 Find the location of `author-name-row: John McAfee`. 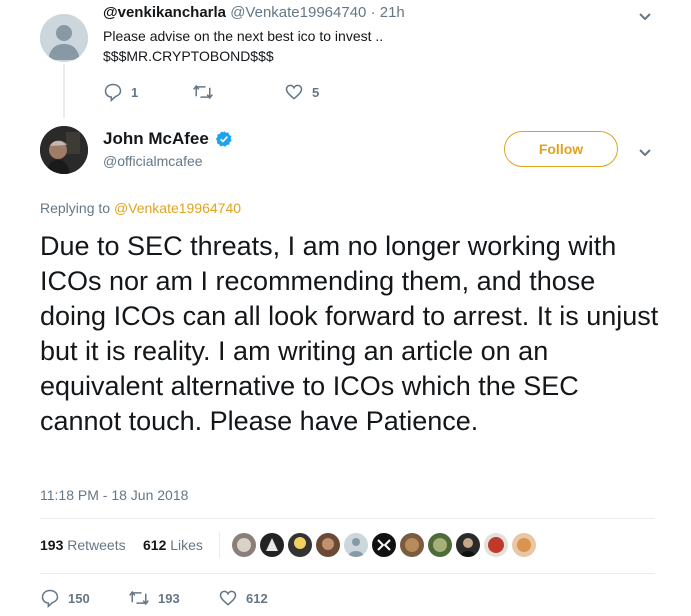

author-name-row: John McAfee is located at coordinates (168, 139).